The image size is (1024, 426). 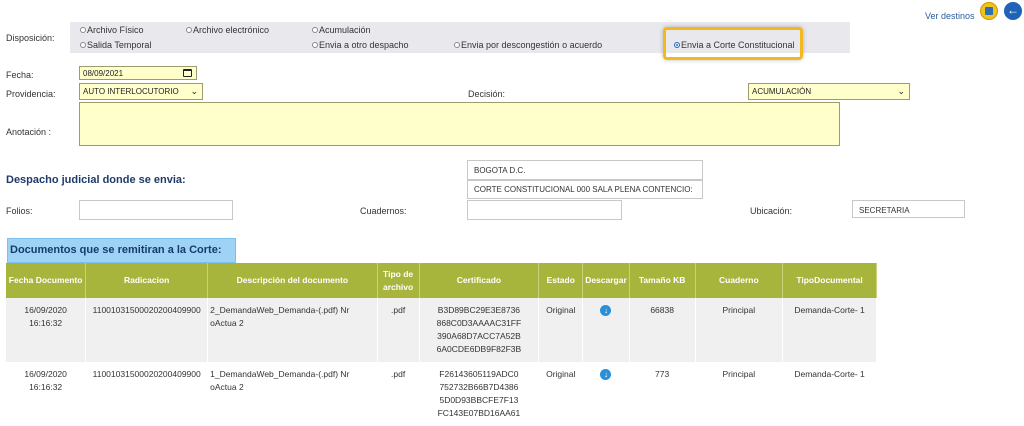 I want to click on documentos-title: Documentos que se remitiran a la Corte:, so click(x=121, y=250).